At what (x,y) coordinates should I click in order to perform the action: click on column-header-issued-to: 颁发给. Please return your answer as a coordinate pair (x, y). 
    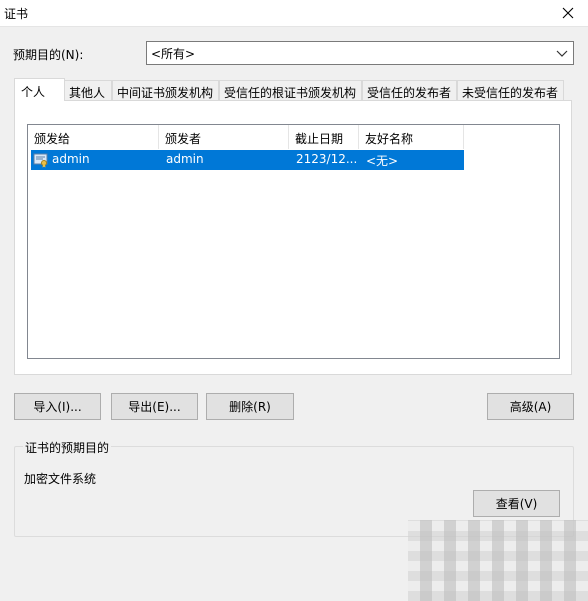
    Looking at the image, I should click on (93, 137).